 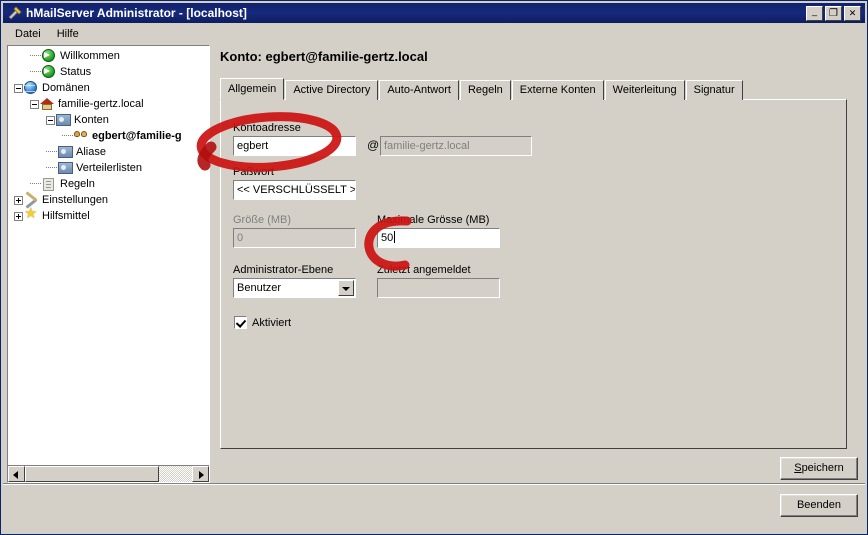 I want to click on tree-item-label: Verteilerlisten, so click(x=109, y=168).